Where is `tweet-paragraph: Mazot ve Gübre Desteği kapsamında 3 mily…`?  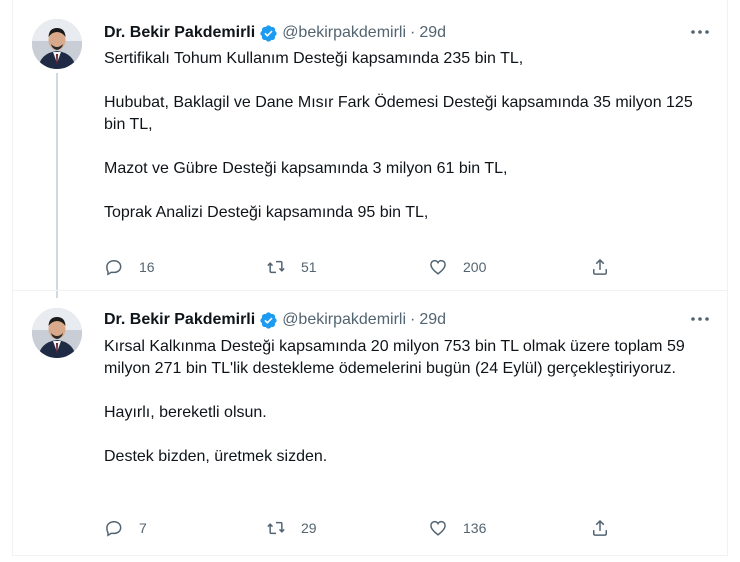 tweet-paragraph: Mazot ve Gübre Desteği kapsamında 3 mily… is located at coordinates (306, 168).